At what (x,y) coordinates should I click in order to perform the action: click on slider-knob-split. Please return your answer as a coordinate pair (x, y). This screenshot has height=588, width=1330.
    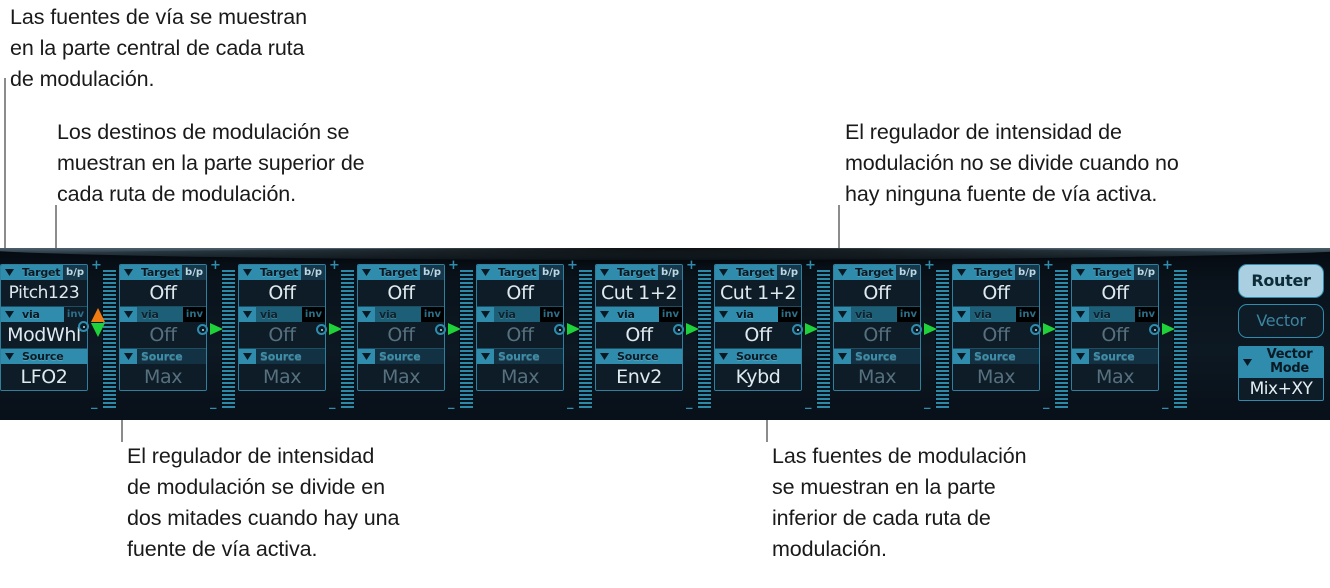
    Looking at the image, I should click on (91, 325).